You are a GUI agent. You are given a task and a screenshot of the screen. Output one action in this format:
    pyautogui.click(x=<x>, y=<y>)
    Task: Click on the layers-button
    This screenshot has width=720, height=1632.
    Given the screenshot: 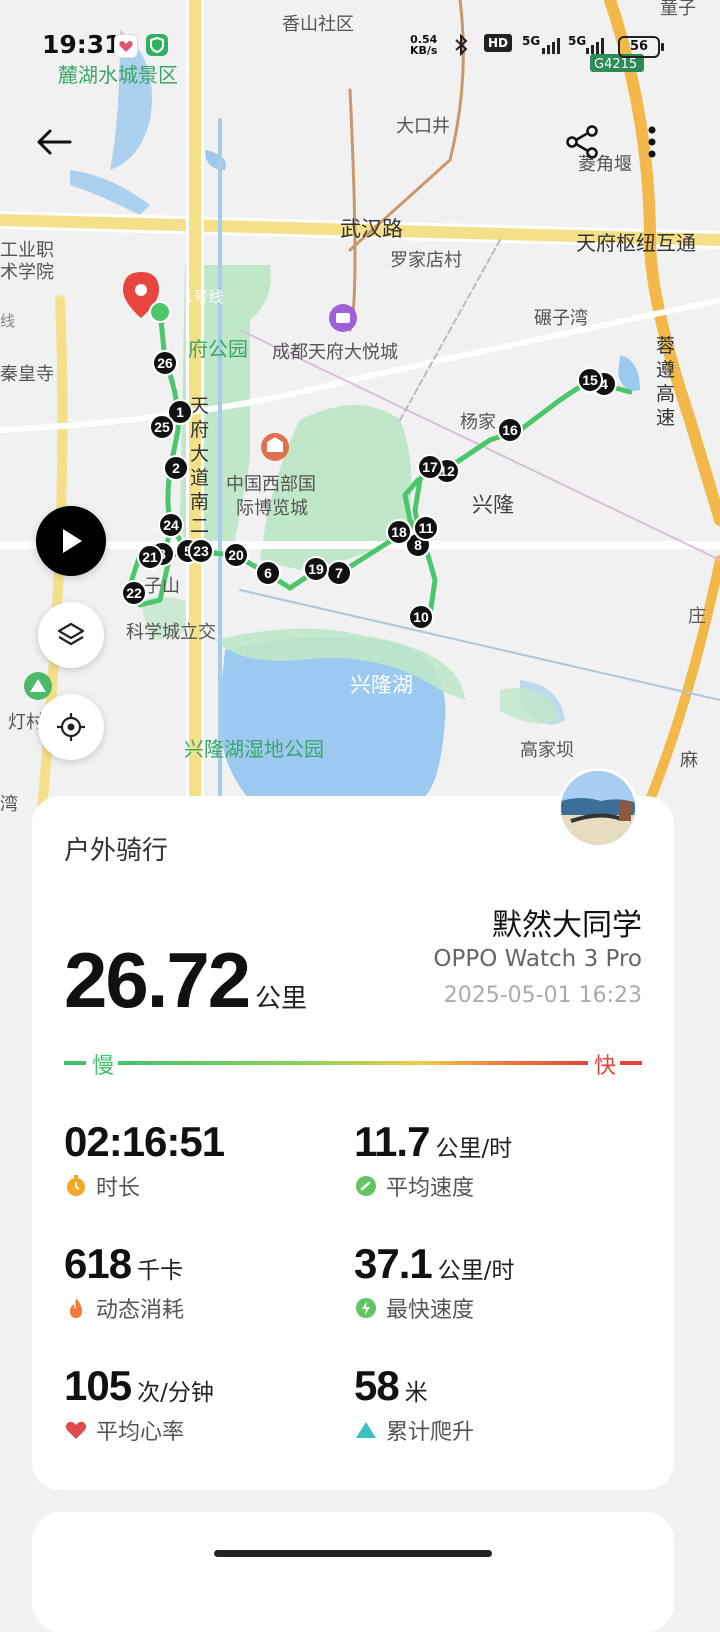 What is the action you would take?
    pyautogui.click(x=71, y=635)
    